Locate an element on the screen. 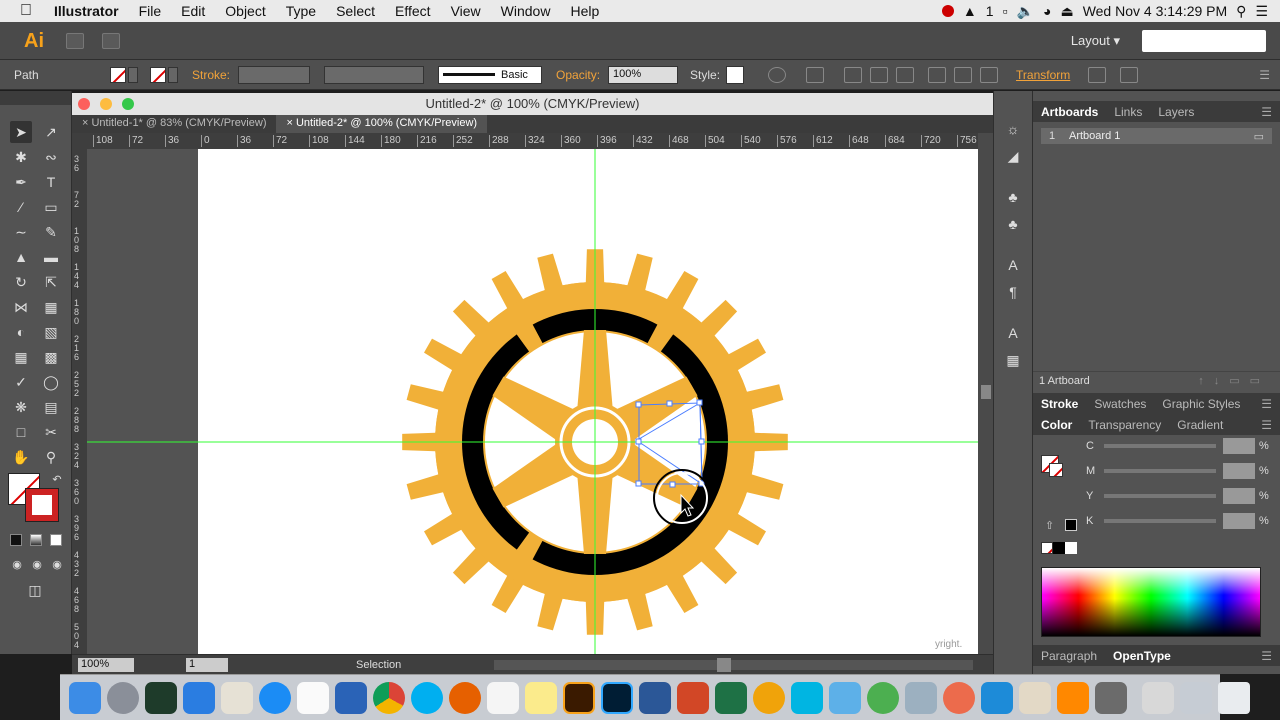 This screenshot has width=1280, height=720. graphic-styles-panel-icon: ♣ is located at coordinates (1013, 224).